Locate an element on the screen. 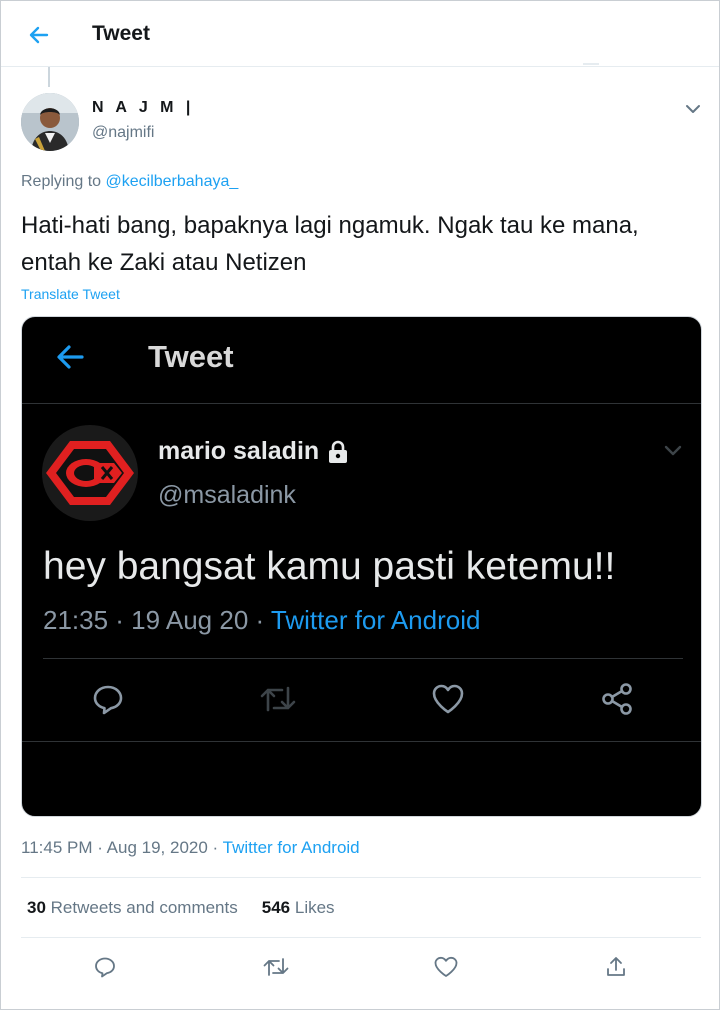  back-button is located at coordinates (39, 35).